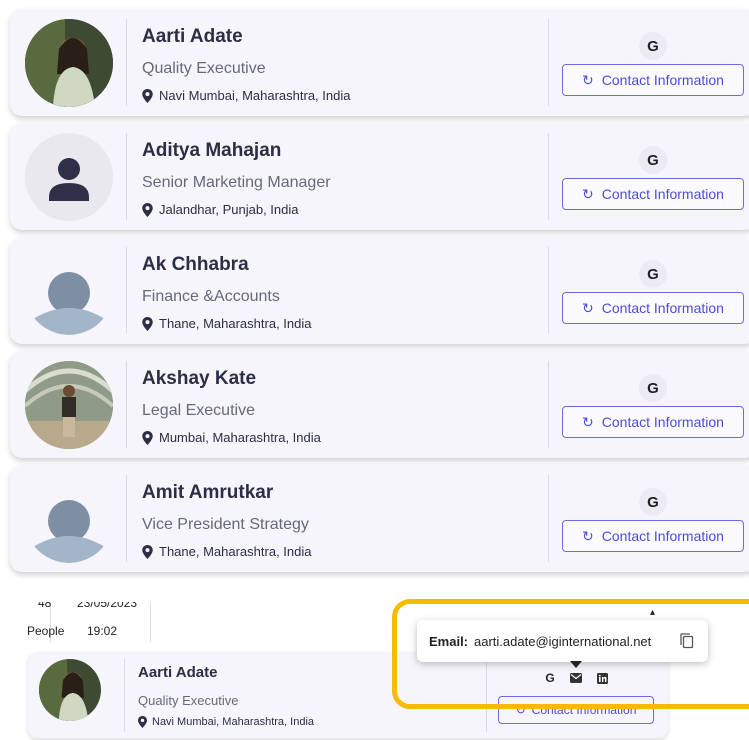 The image size is (749, 740). I want to click on contact-location: Jalandhar, Punjab, India, so click(220, 209).